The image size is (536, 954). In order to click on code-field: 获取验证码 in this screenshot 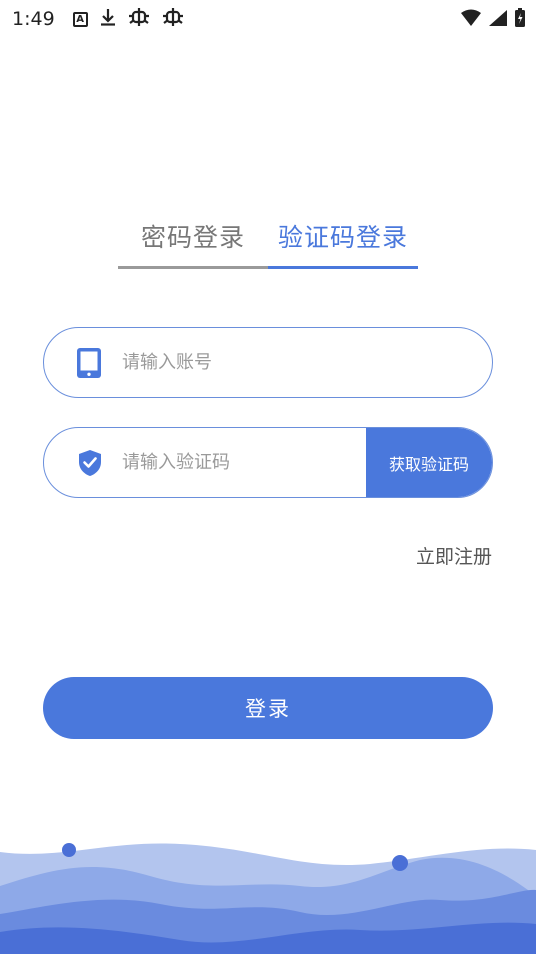, I will do `click(268, 462)`.